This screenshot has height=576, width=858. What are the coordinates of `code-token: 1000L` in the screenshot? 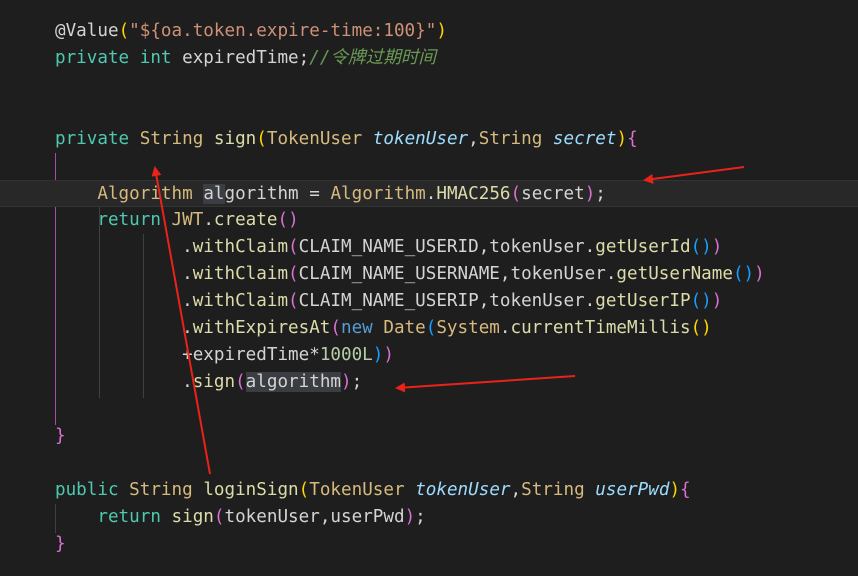 It's located at (346, 355).